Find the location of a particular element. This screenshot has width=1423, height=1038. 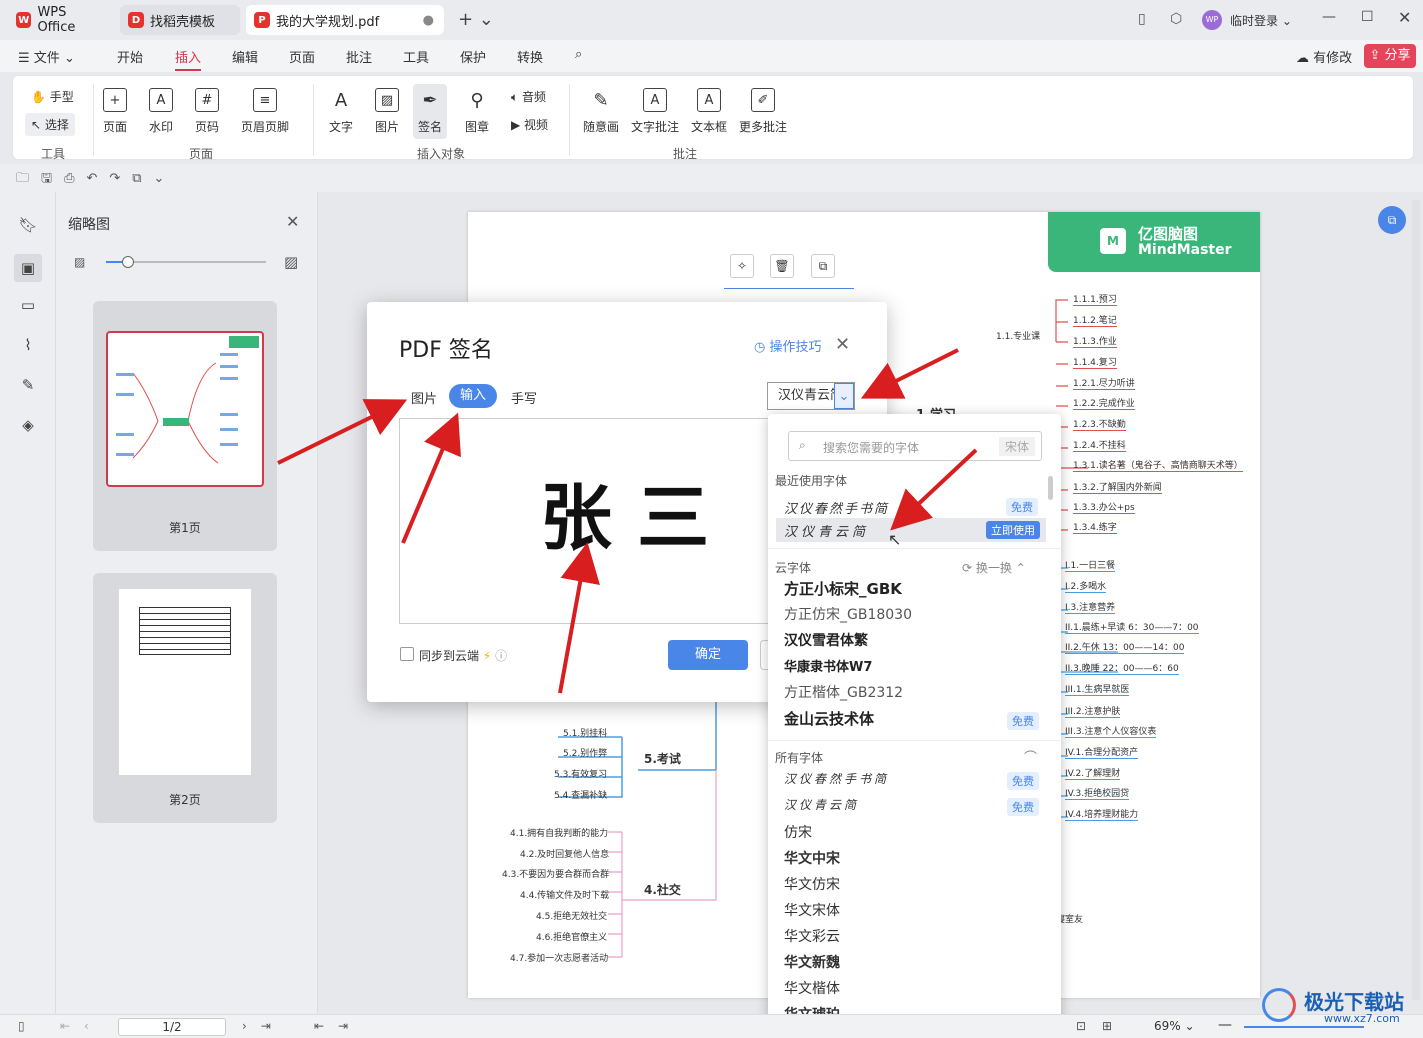

delete-icon: 🗑︎ is located at coordinates (782, 266).